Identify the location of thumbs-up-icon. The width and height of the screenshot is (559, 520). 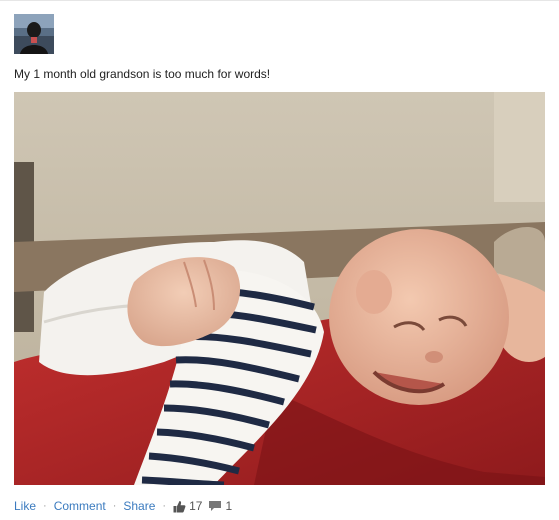
(179, 506).